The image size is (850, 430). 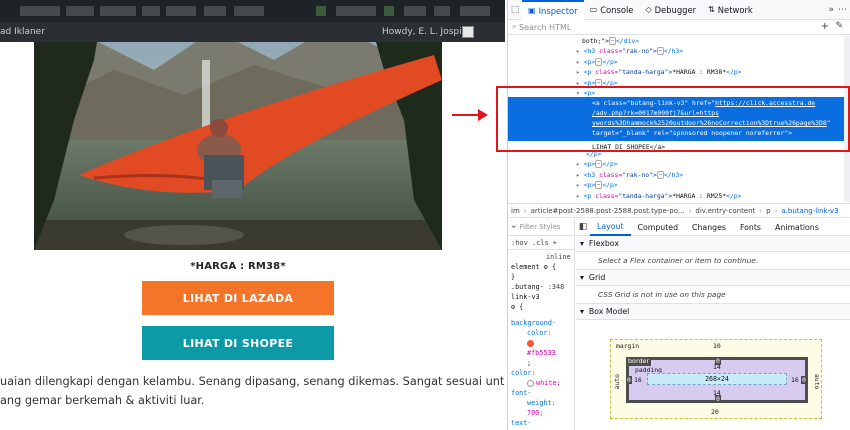 I want to click on css-value: #fb5533, so click(x=541, y=353).